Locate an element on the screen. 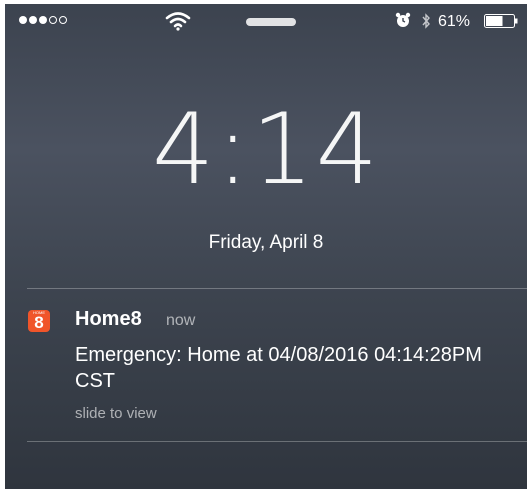 Image resolution: width=531 pixels, height=493 pixels. status-bar: 61% is located at coordinates (266, 21).